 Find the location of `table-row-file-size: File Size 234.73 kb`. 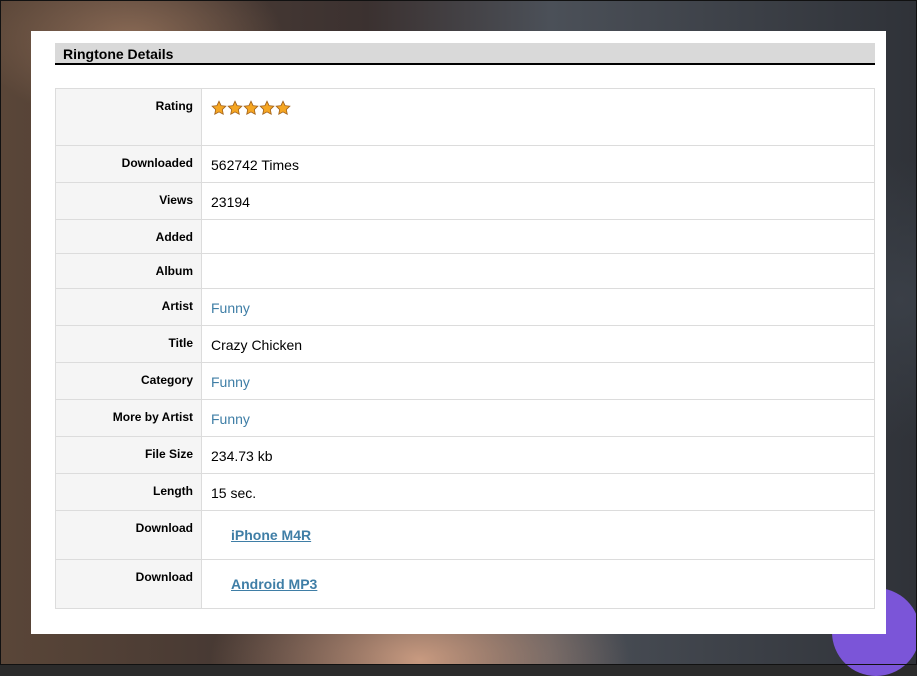

table-row-file-size: File Size 234.73 kb is located at coordinates (465, 455).